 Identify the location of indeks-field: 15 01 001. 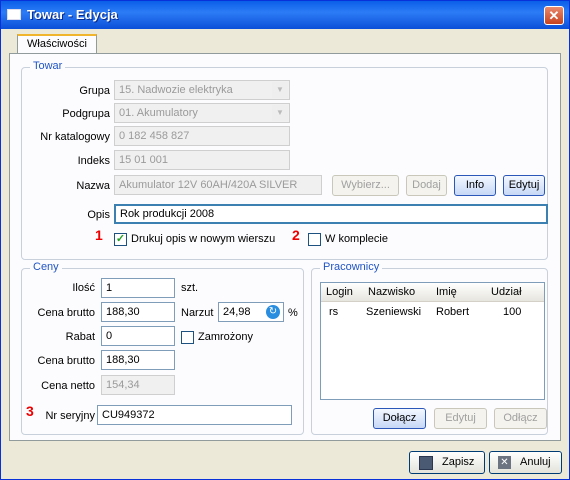
(202, 160).